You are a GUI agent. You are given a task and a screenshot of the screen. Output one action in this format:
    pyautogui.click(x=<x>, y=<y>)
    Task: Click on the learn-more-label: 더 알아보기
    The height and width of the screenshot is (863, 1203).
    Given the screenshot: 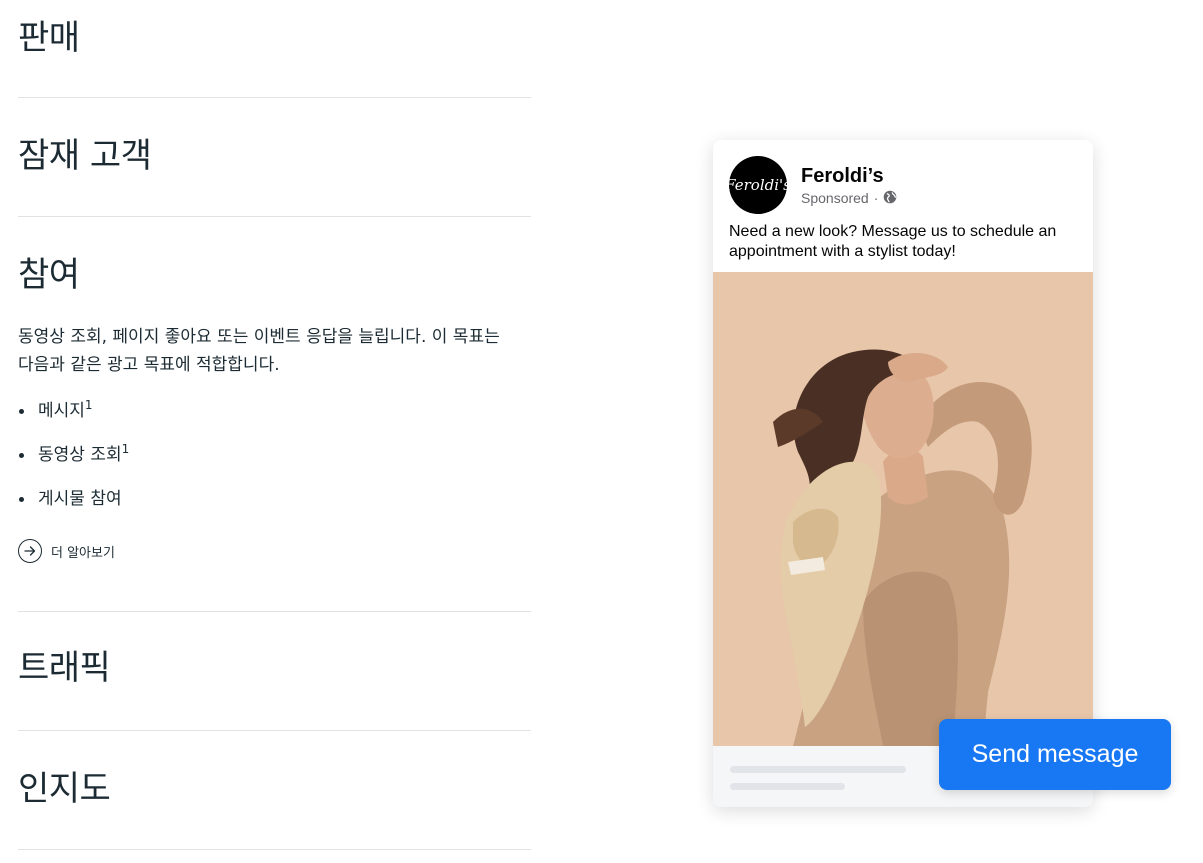 What is the action you would take?
    pyautogui.click(x=83, y=553)
    